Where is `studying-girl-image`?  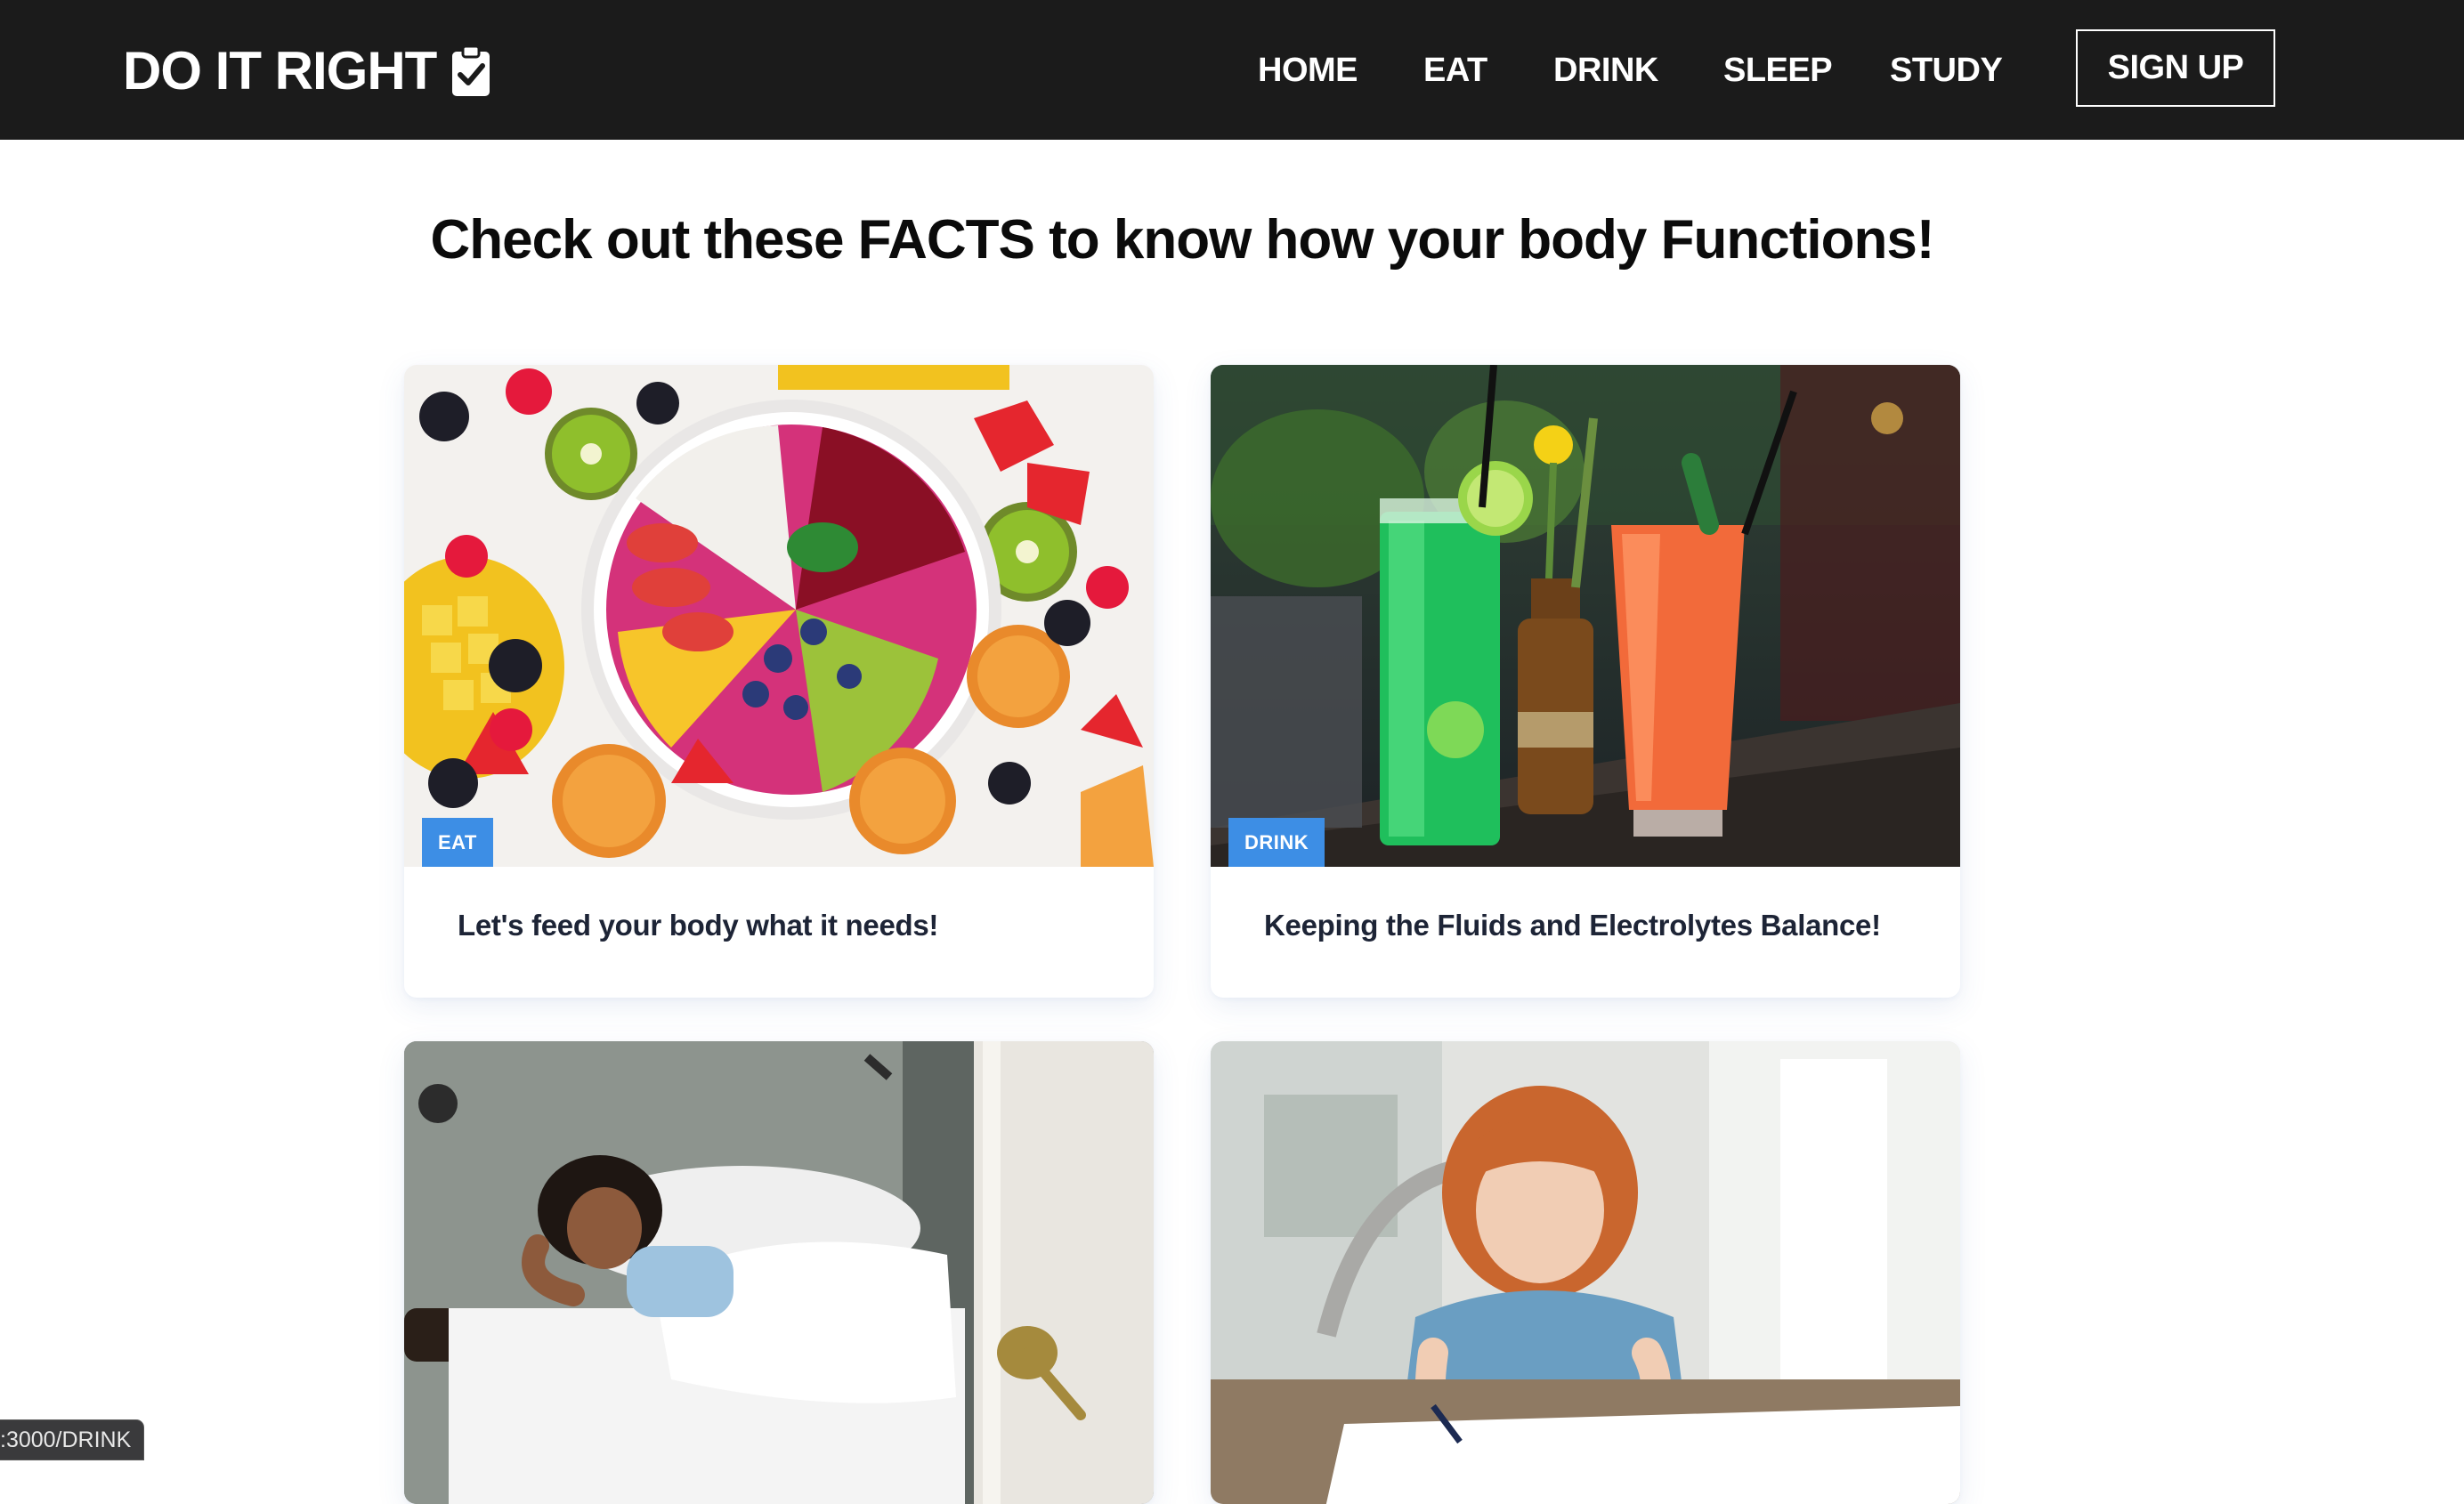 studying-girl-image is located at coordinates (1585, 1272).